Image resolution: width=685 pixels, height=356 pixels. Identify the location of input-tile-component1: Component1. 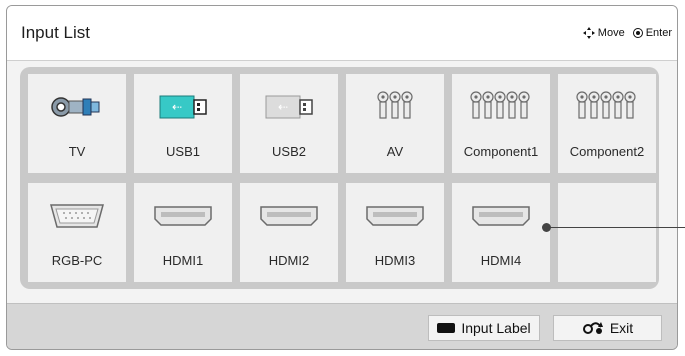
(501, 123).